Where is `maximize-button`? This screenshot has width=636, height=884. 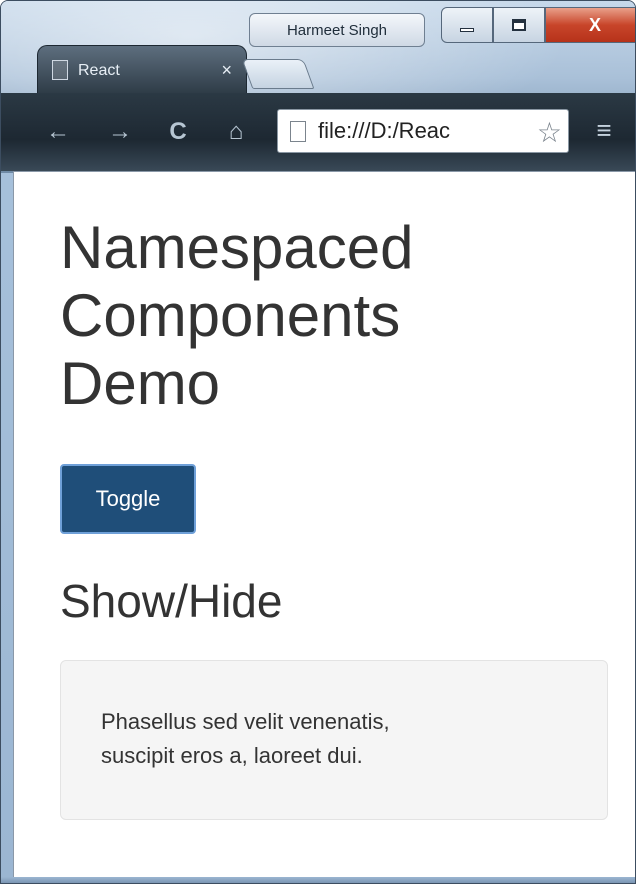 maximize-button is located at coordinates (519, 25).